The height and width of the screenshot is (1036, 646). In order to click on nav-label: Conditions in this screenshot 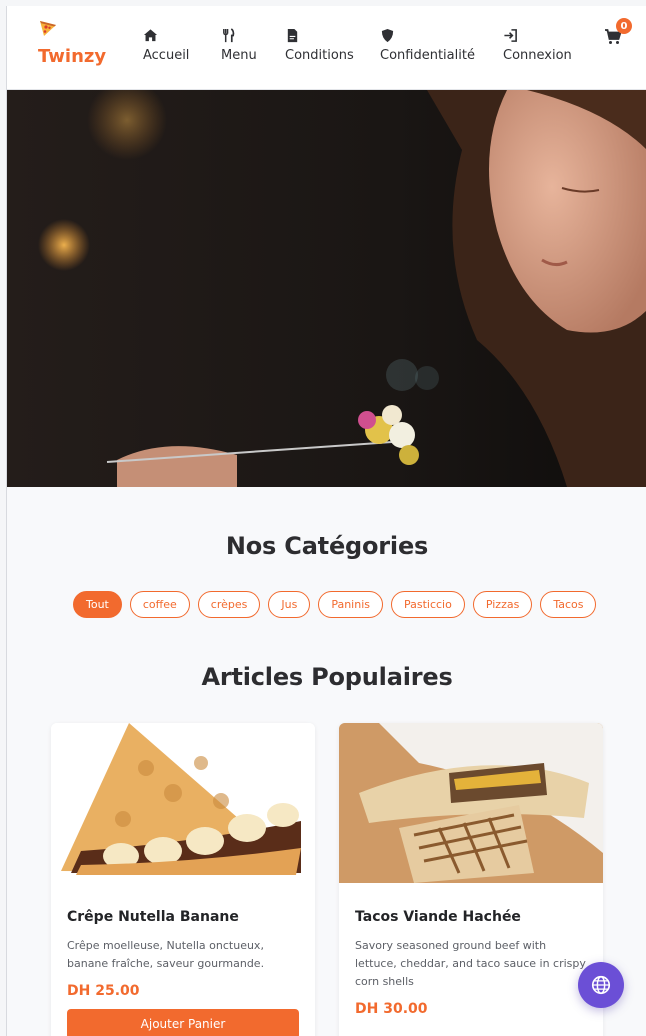, I will do `click(319, 55)`.